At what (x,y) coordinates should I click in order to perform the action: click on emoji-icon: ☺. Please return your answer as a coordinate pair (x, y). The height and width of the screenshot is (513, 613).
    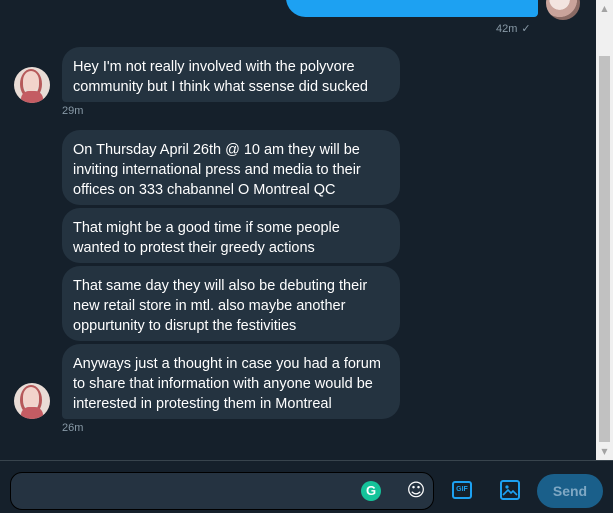
    Looking at the image, I should click on (416, 491).